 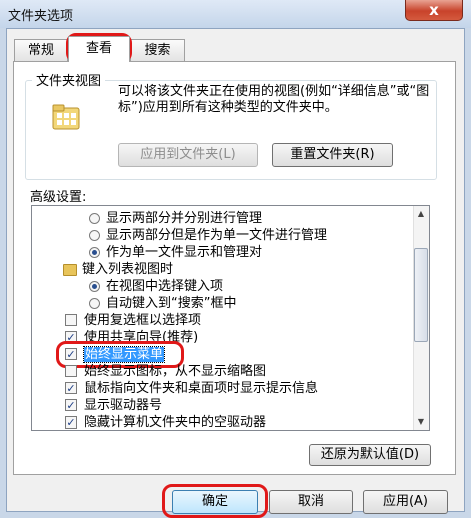 I want to click on scroll-down-icon: ▼, so click(x=421, y=422).